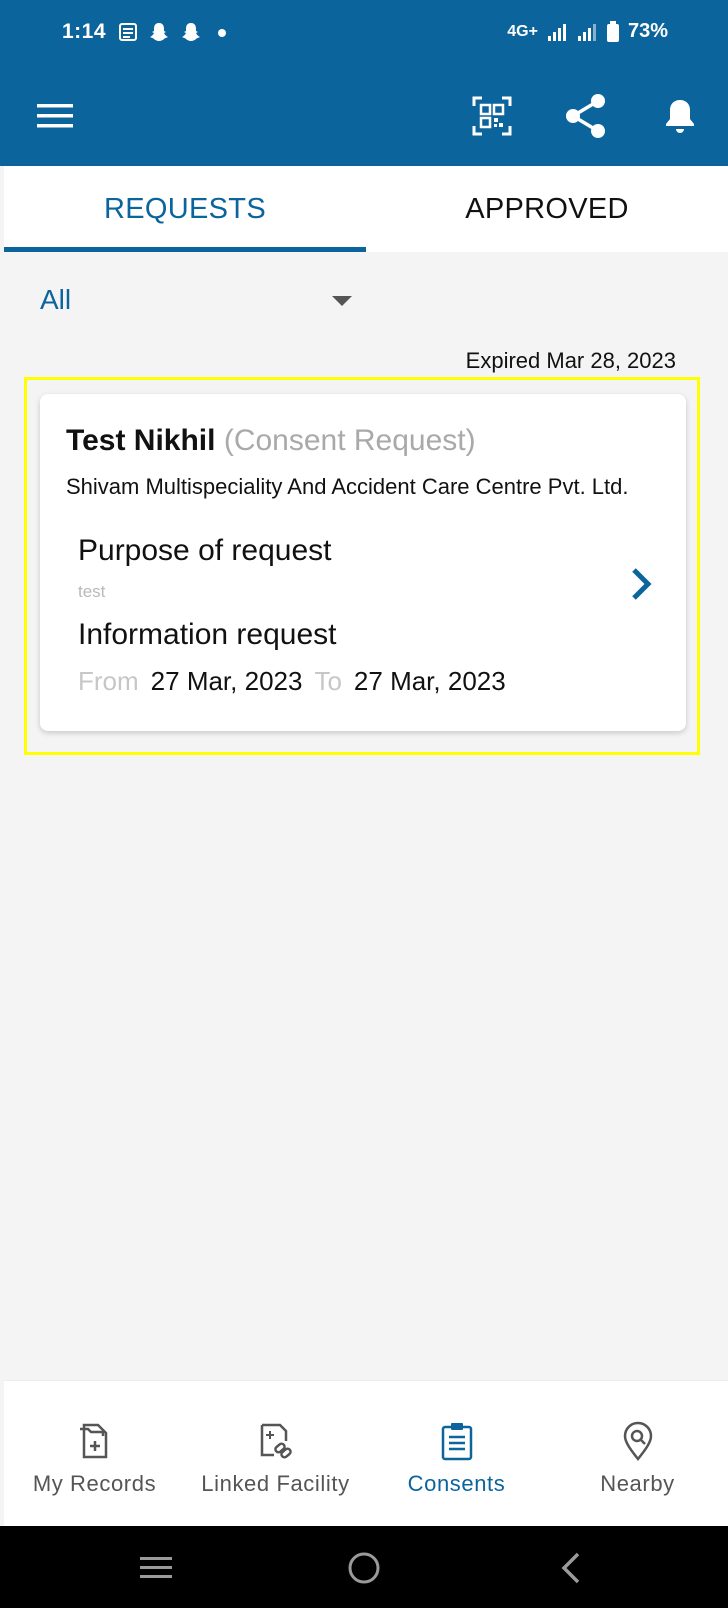 The image size is (728, 1608). I want to click on share-button, so click(586, 116).